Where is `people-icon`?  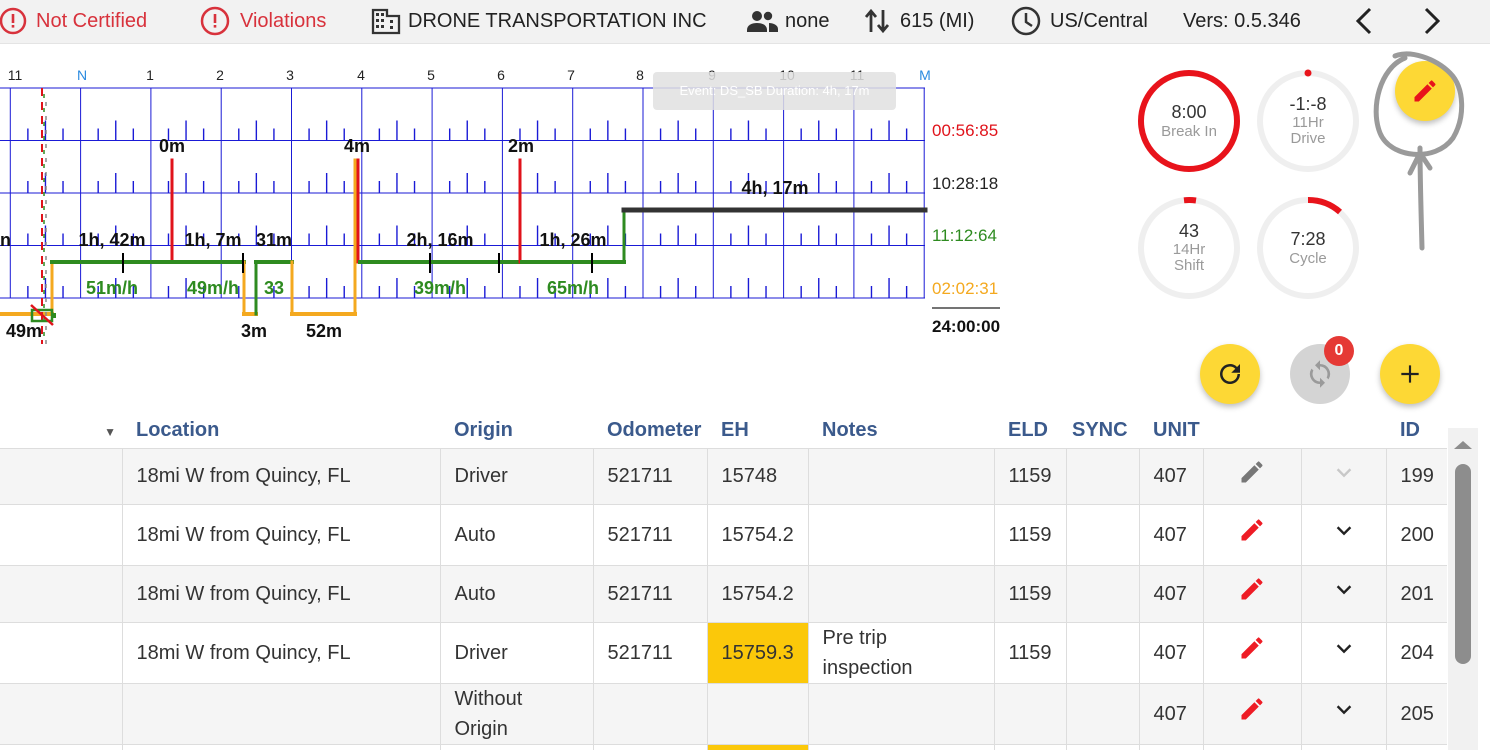 people-icon is located at coordinates (762, 21).